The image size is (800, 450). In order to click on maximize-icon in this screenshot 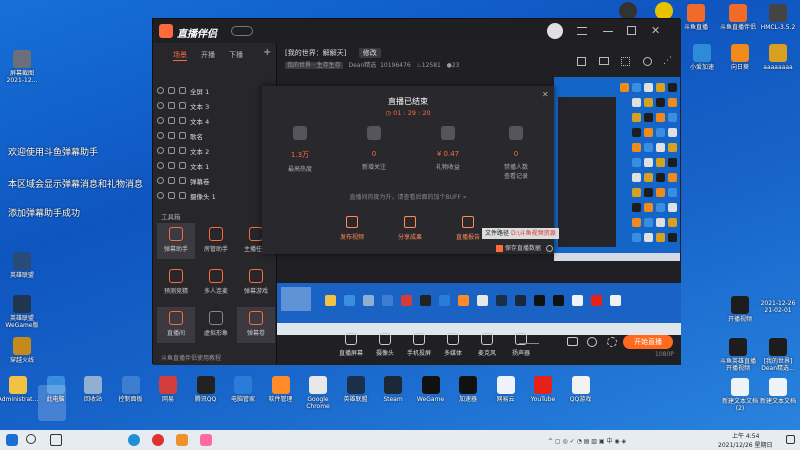, I will do `click(631, 30)`.